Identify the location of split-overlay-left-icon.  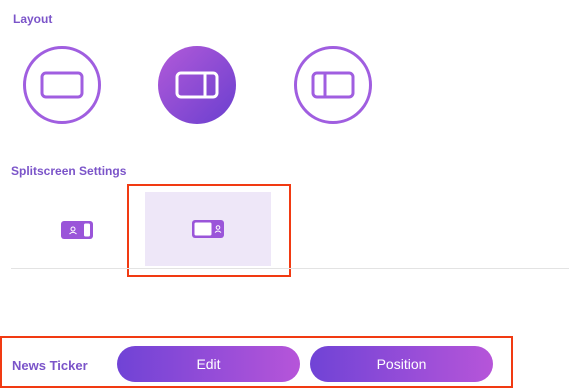
(77, 230).